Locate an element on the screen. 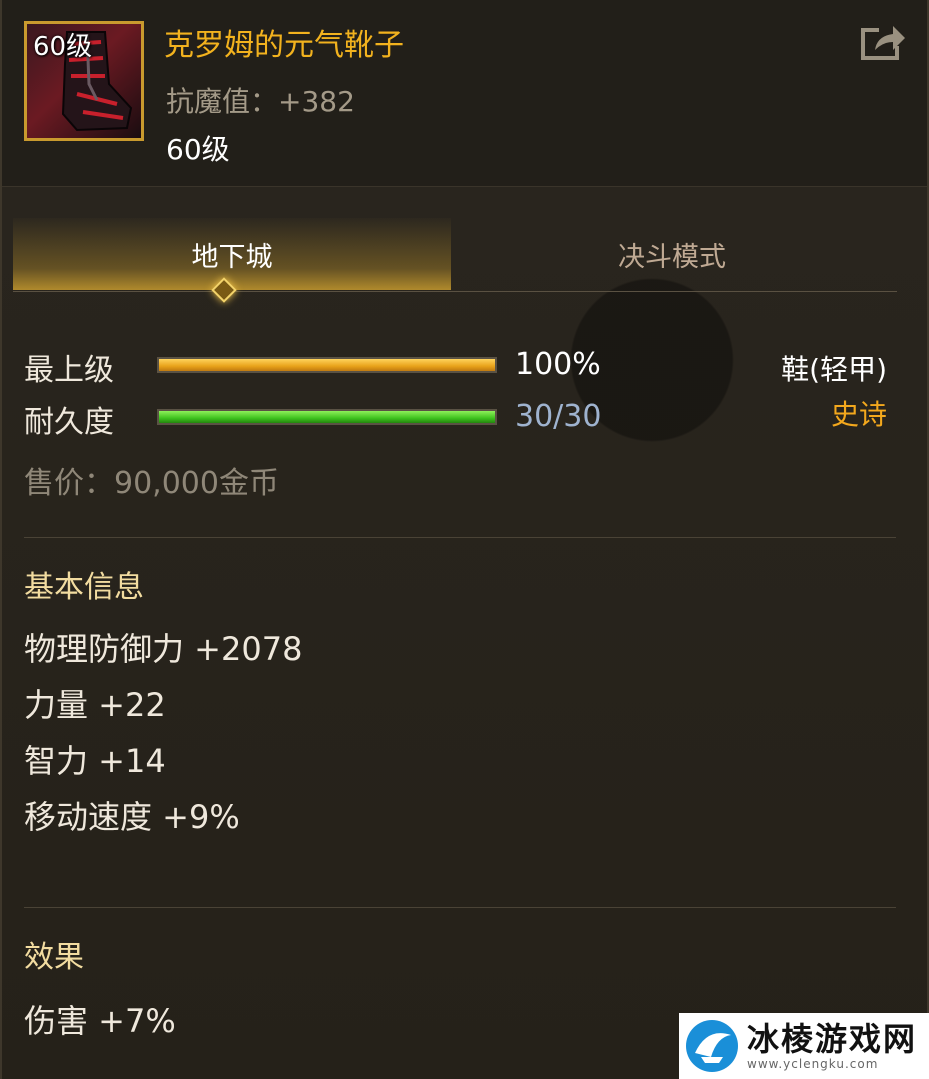 The width and height of the screenshot is (929, 1079). grade-bar-fill is located at coordinates (327, 365).